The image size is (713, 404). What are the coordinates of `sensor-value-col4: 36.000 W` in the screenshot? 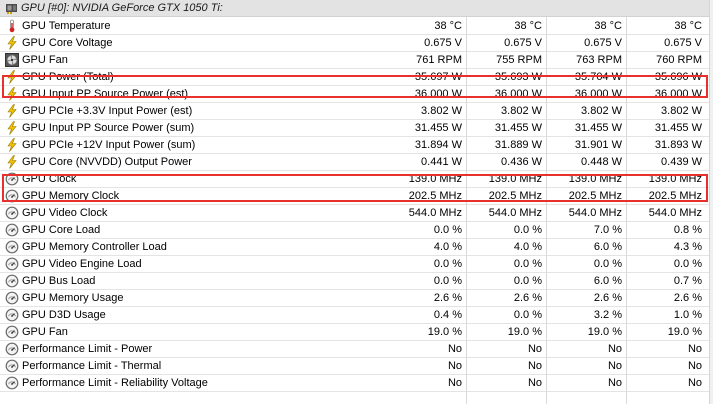 It's located at (678, 94).